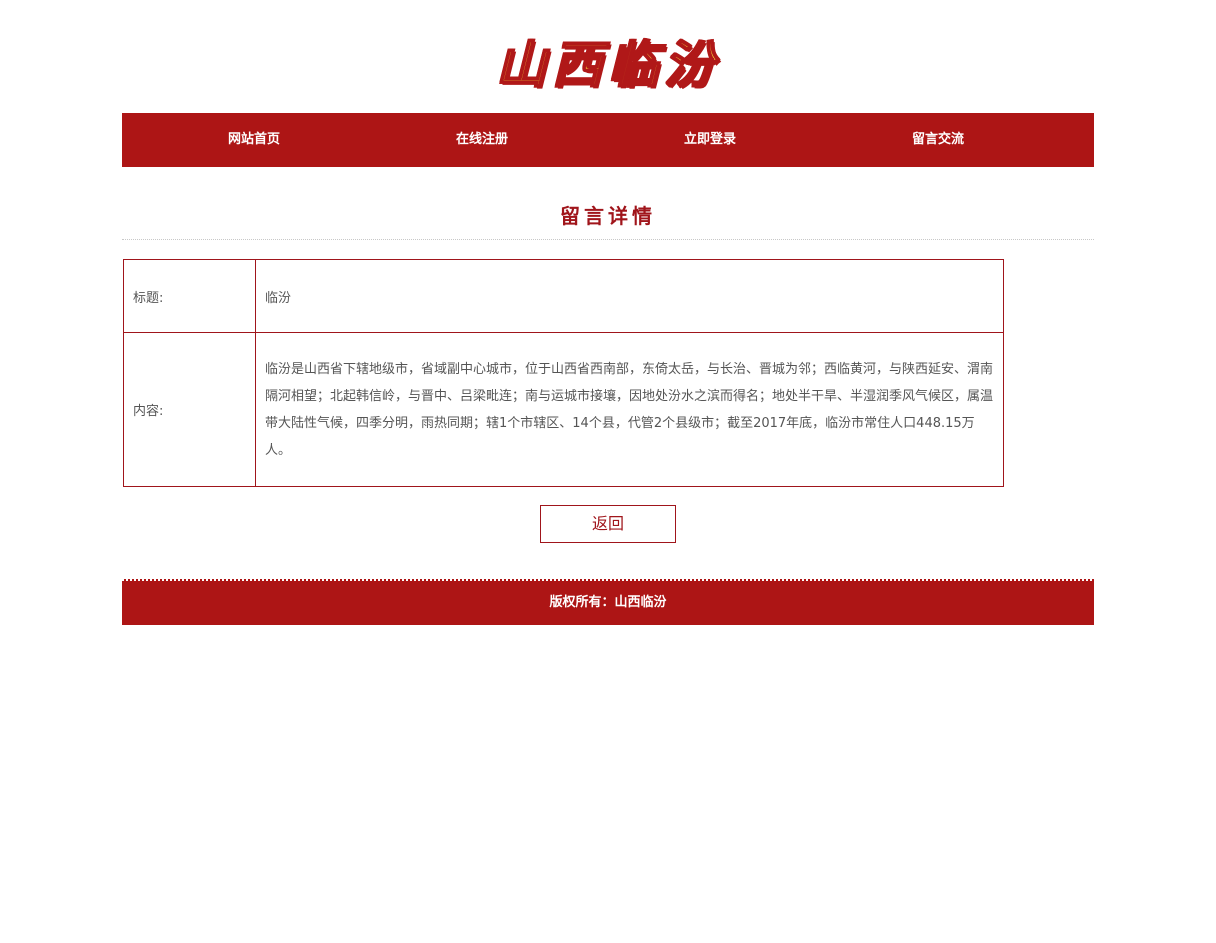 This screenshot has height=943, width=1216. Describe the element at coordinates (710, 140) in the screenshot. I see `nav-item-login: 立即登录` at that location.